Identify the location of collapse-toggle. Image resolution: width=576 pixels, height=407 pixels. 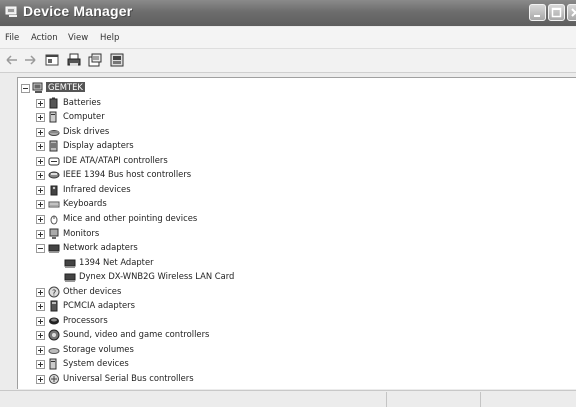
(40, 249).